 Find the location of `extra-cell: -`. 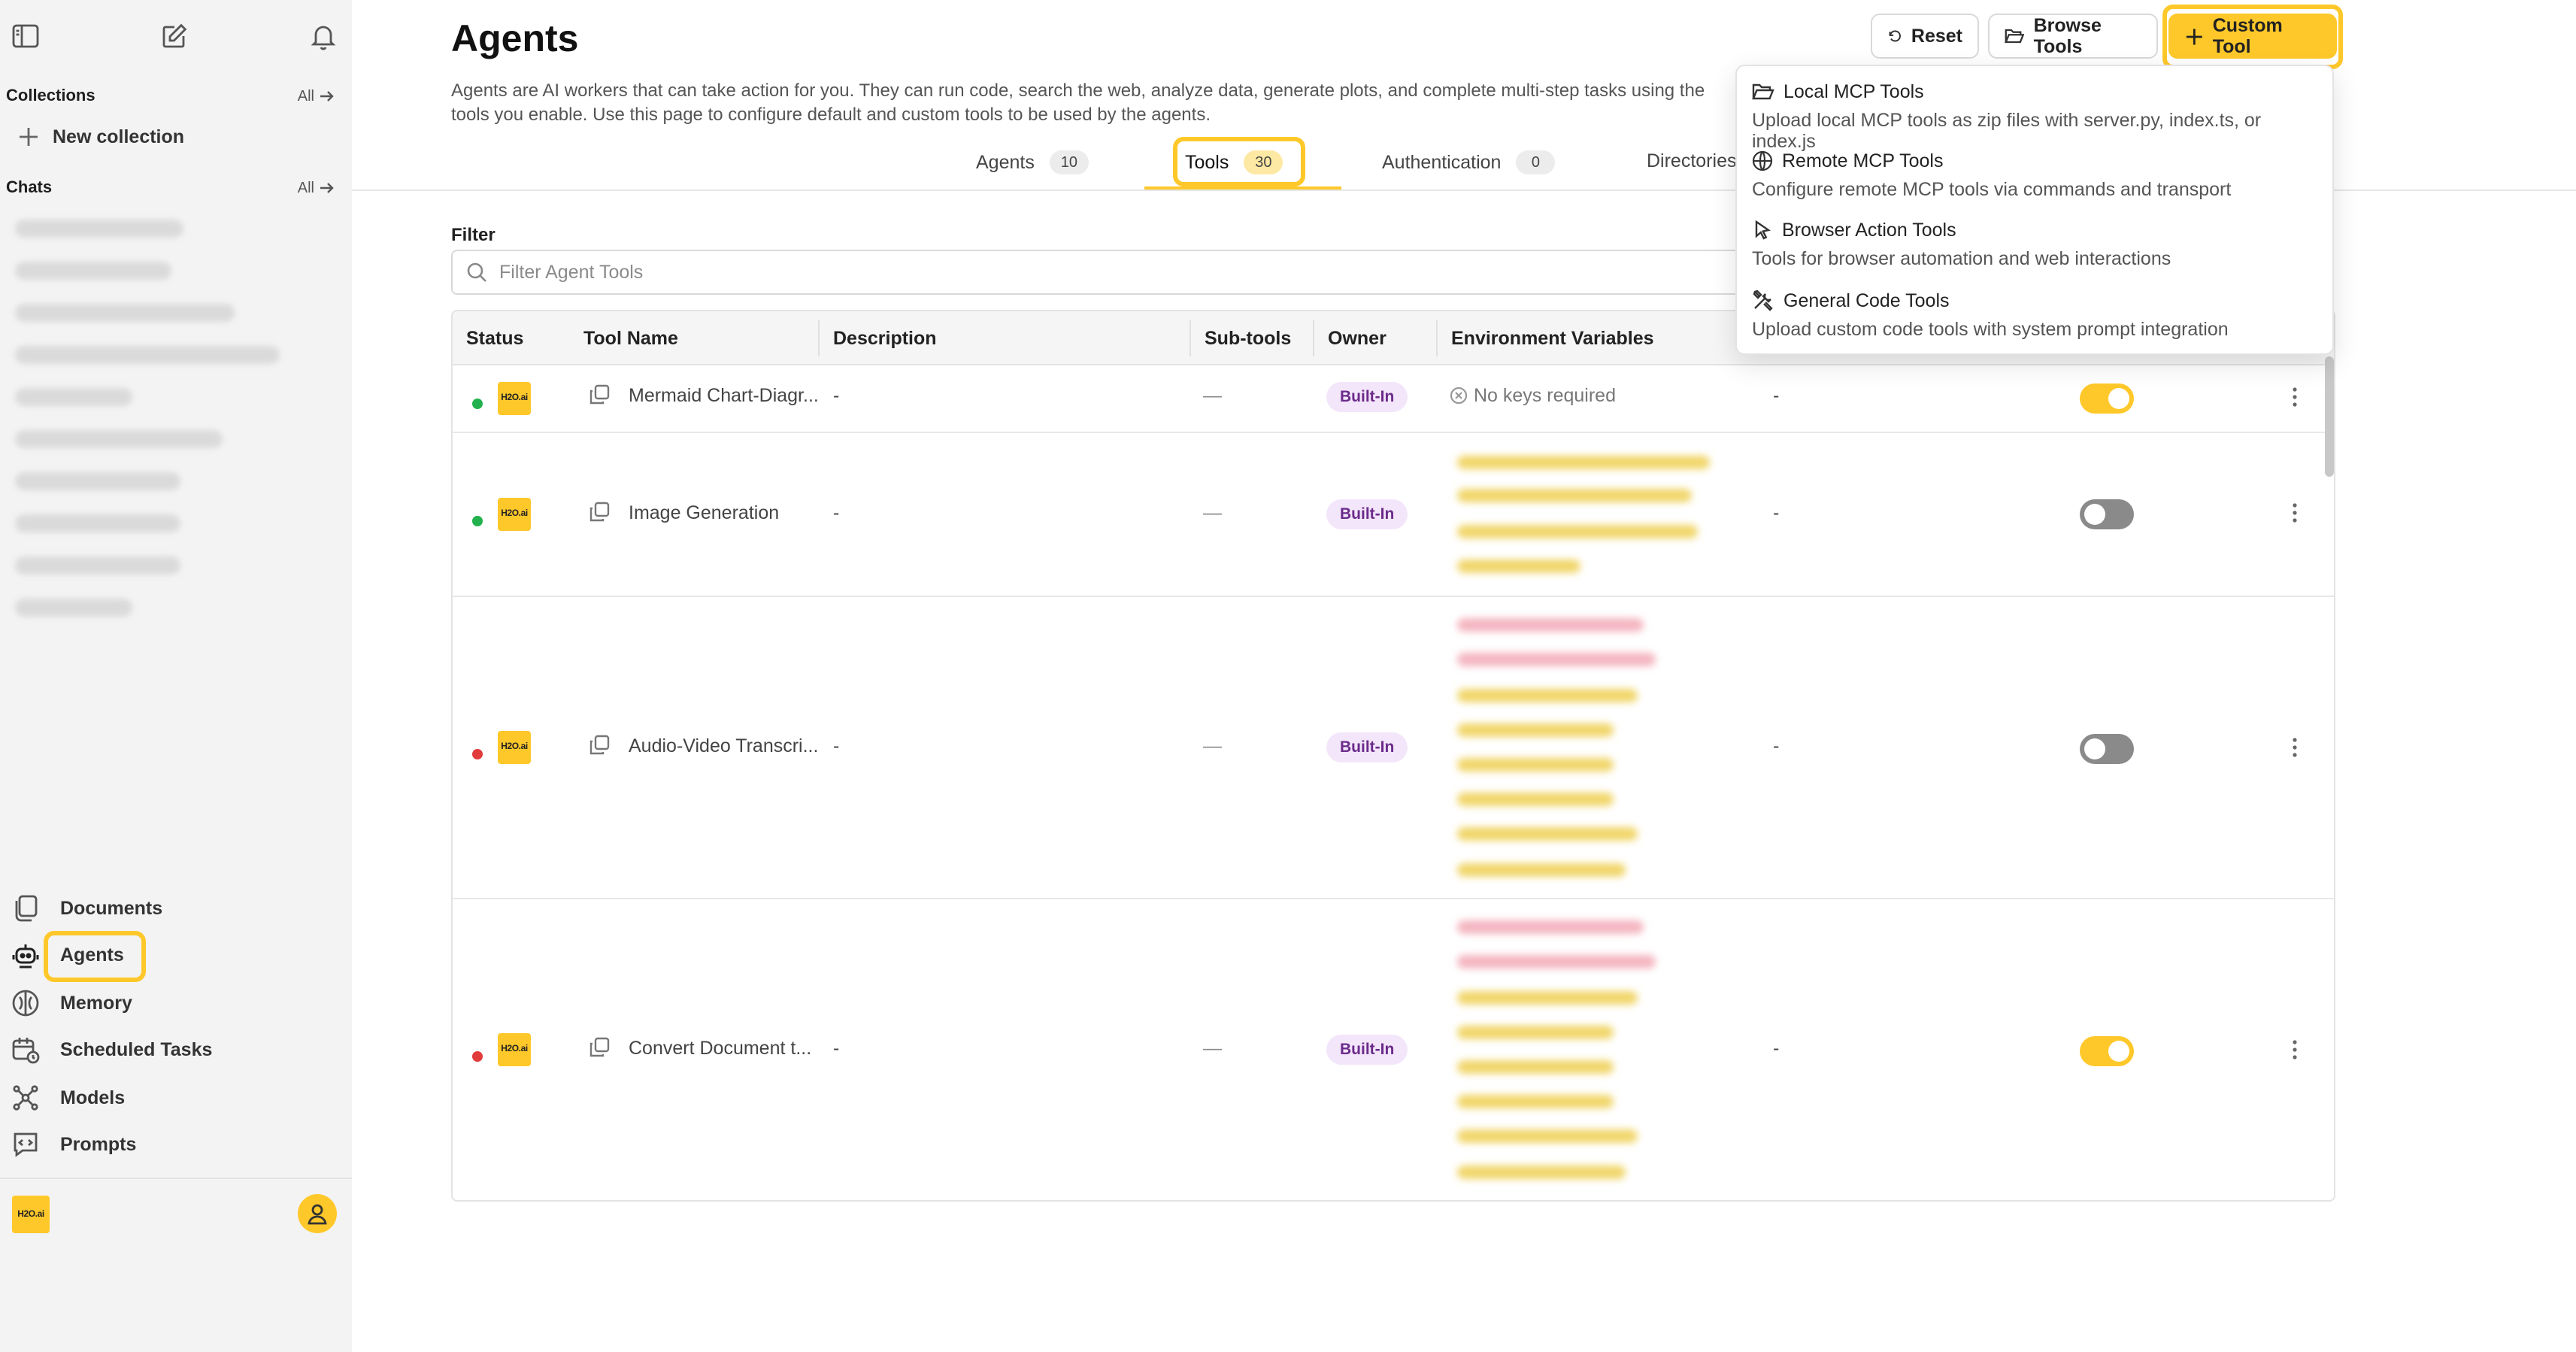

extra-cell: - is located at coordinates (1776, 396).